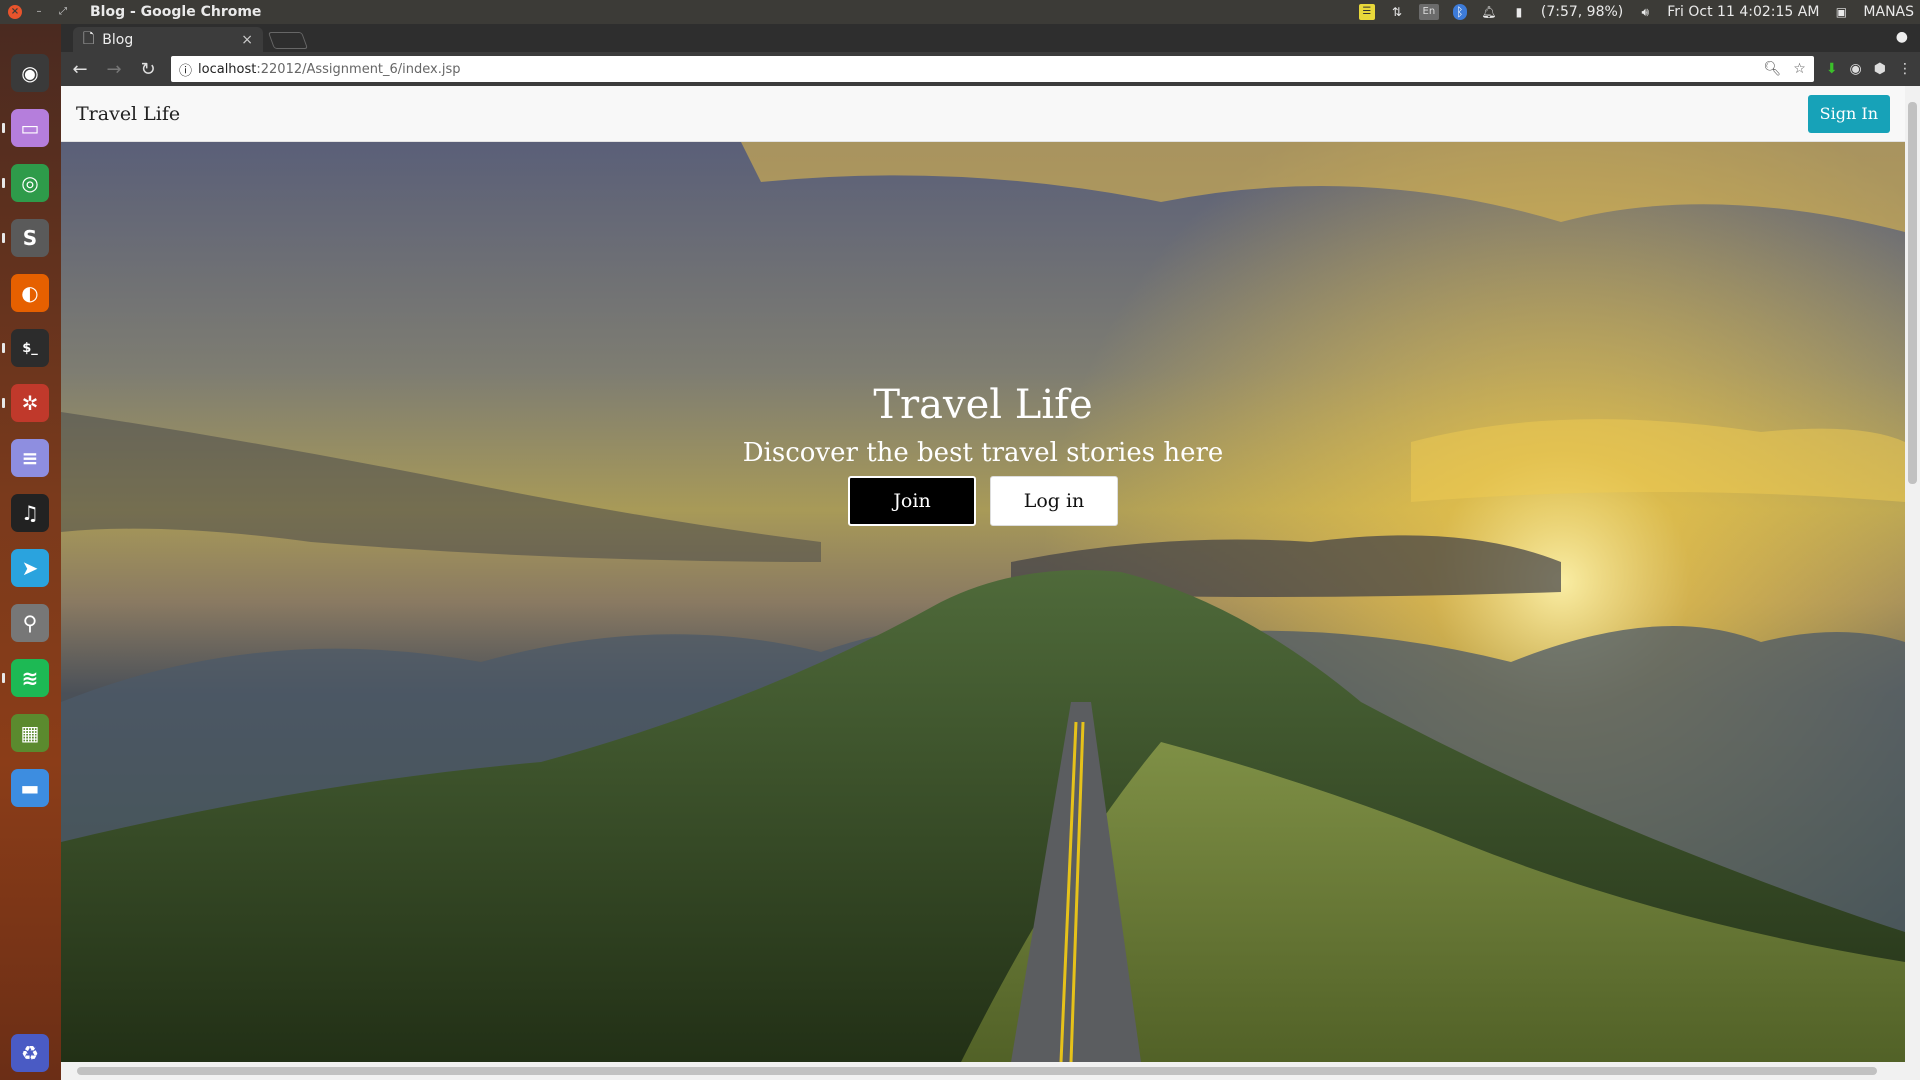 This screenshot has width=1920, height=1080. What do you see at coordinates (30, 73) in the screenshot?
I see `ubuntu-dash-icon: ◉` at bounding box center [30, 73].